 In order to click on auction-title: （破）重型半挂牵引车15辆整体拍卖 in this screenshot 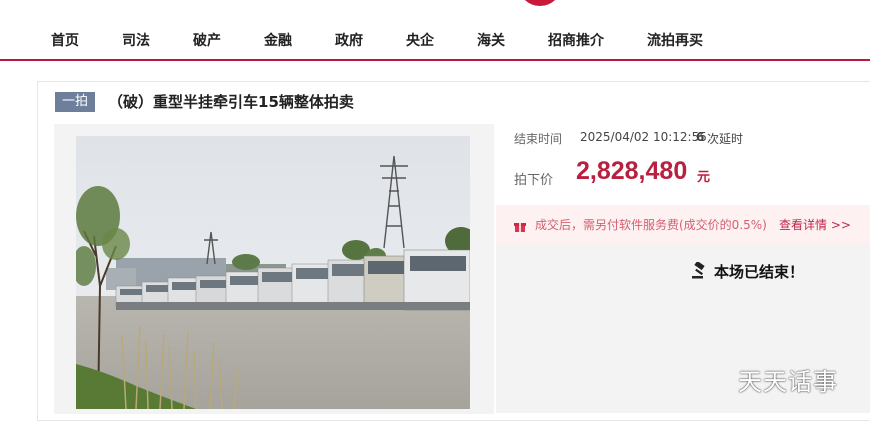, I will do `click(231, 102)`.